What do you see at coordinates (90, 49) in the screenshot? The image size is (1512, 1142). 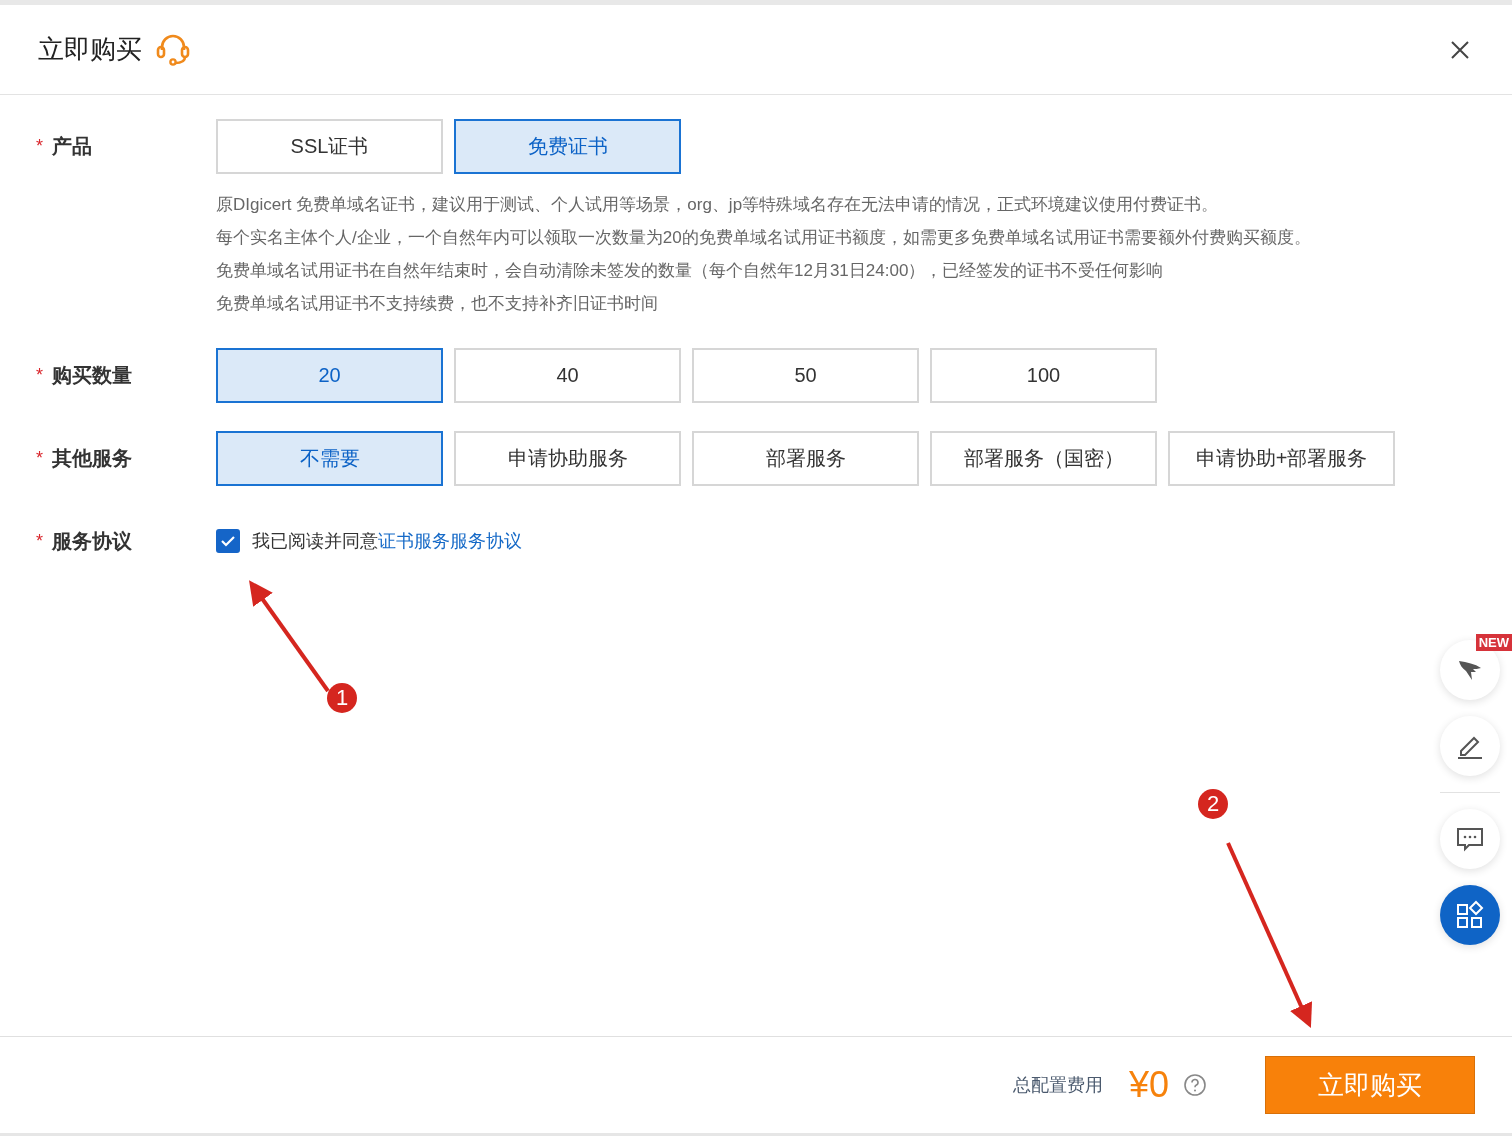 I see `dialog-title: 立即购买` at bounding box center [90, 49].